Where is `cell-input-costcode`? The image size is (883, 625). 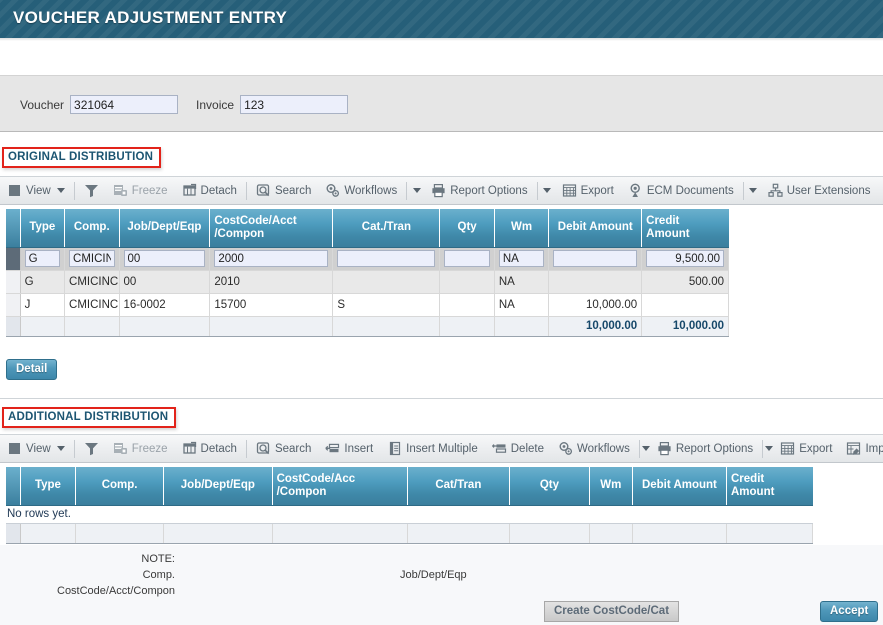 cell-input-costcode is located at coordinates (271, 258).